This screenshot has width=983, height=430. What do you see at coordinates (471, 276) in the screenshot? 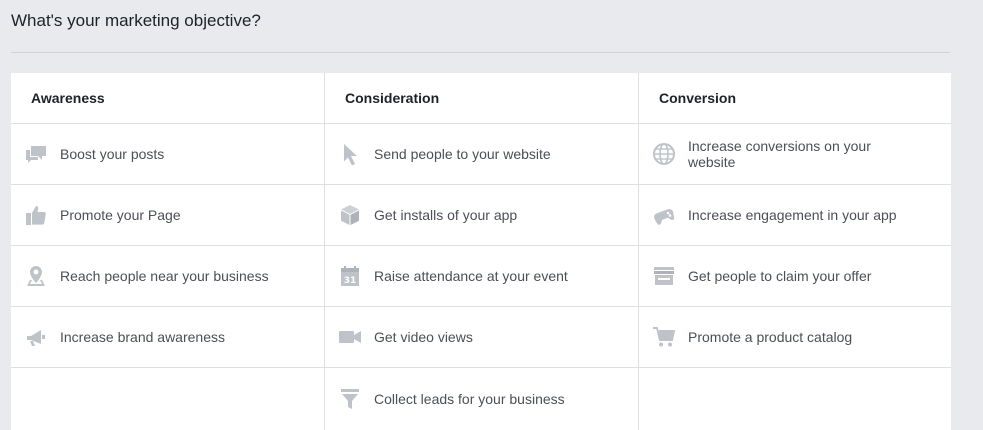
I see `objective-label: Raise attendance at your event` at bounding box center [471, 276].